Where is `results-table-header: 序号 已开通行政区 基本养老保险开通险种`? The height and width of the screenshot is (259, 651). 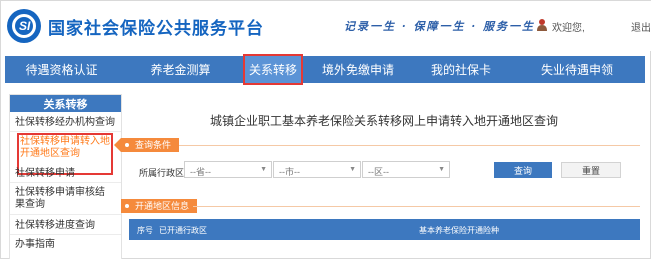
results-table-header: 序号 已开通行政区 基本养老保险开通险种 is located at coordinates (384, 229).